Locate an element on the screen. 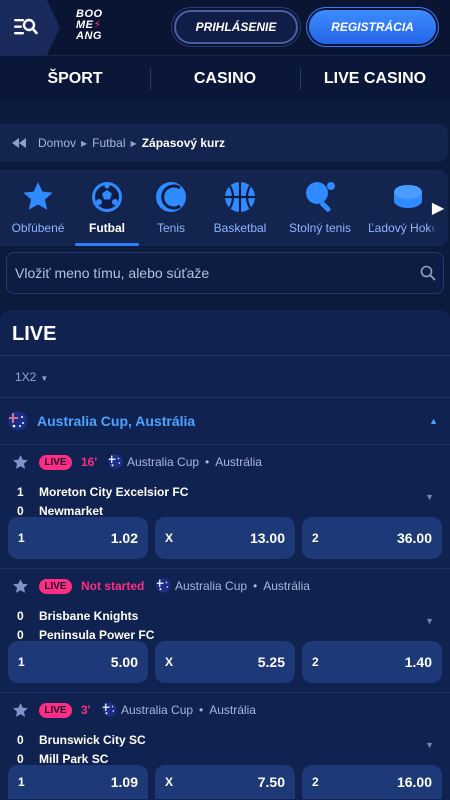 The width and height of the screenshot is (450, 800). basketball-icon is located at coordinates (240, 197).